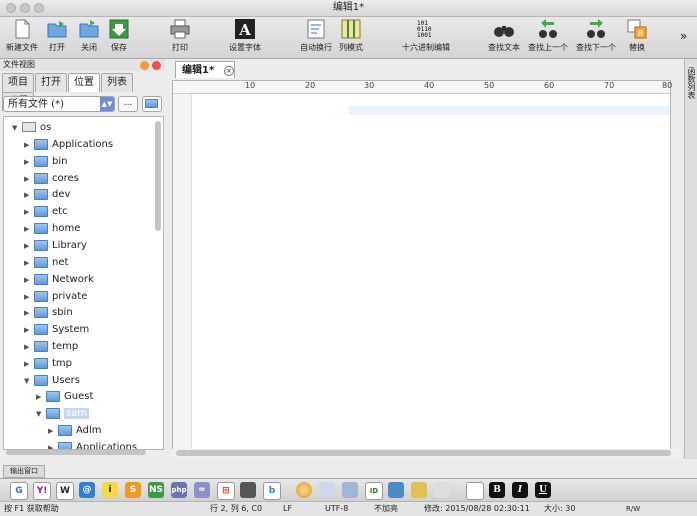 This screenshot has height=516, width=697. I want to click on italic-button: I, so click(520, 490).